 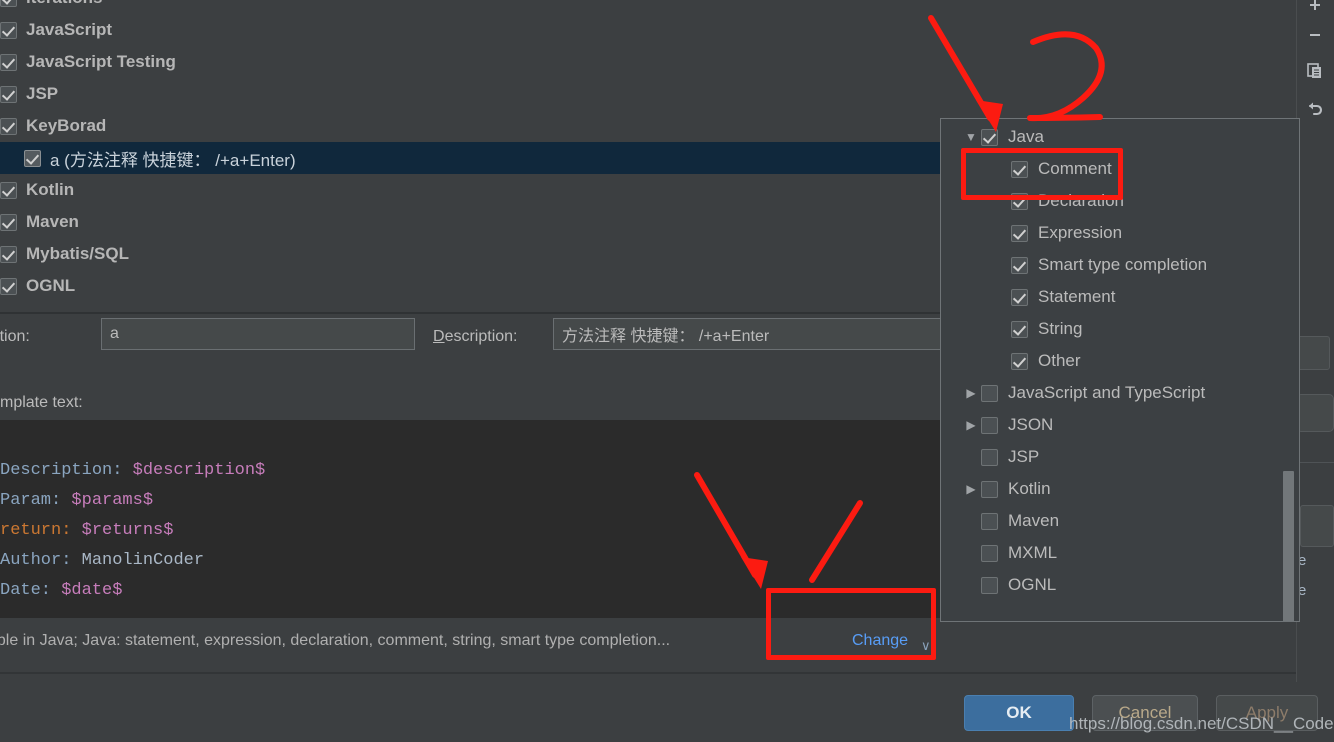 What do you see at coordinates (1120, 361) in the screenshot?
I see `popup-context-row: Other` at bounding box center [1120, 361].